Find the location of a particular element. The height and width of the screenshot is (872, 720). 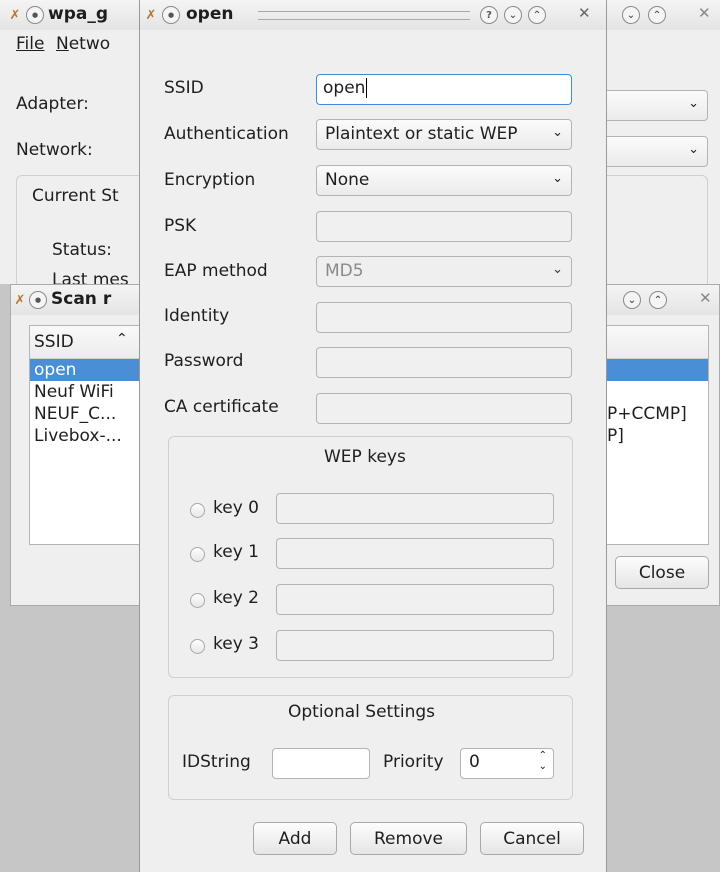

eap-method-label: EAP method is located at coordinates (216, 271).